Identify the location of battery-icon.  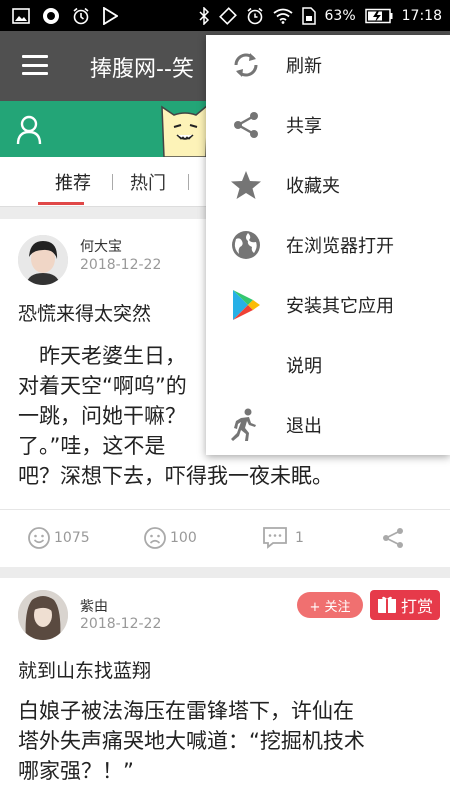
(378, 16).